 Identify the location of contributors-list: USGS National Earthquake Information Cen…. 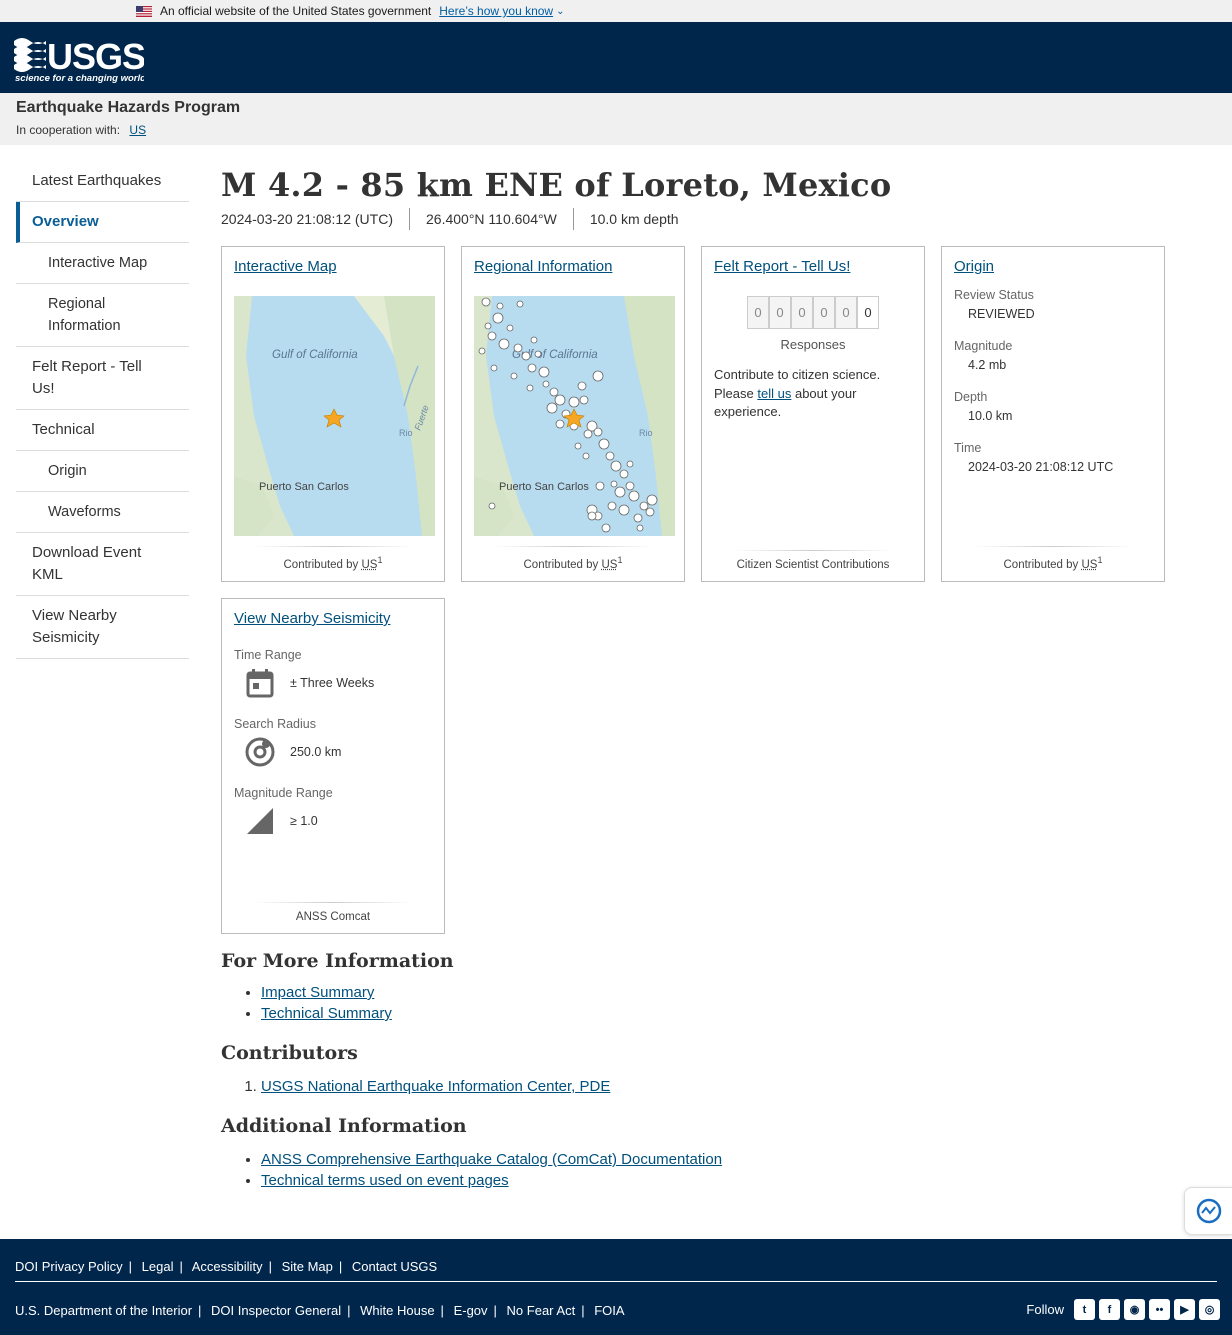
(721, 1086).